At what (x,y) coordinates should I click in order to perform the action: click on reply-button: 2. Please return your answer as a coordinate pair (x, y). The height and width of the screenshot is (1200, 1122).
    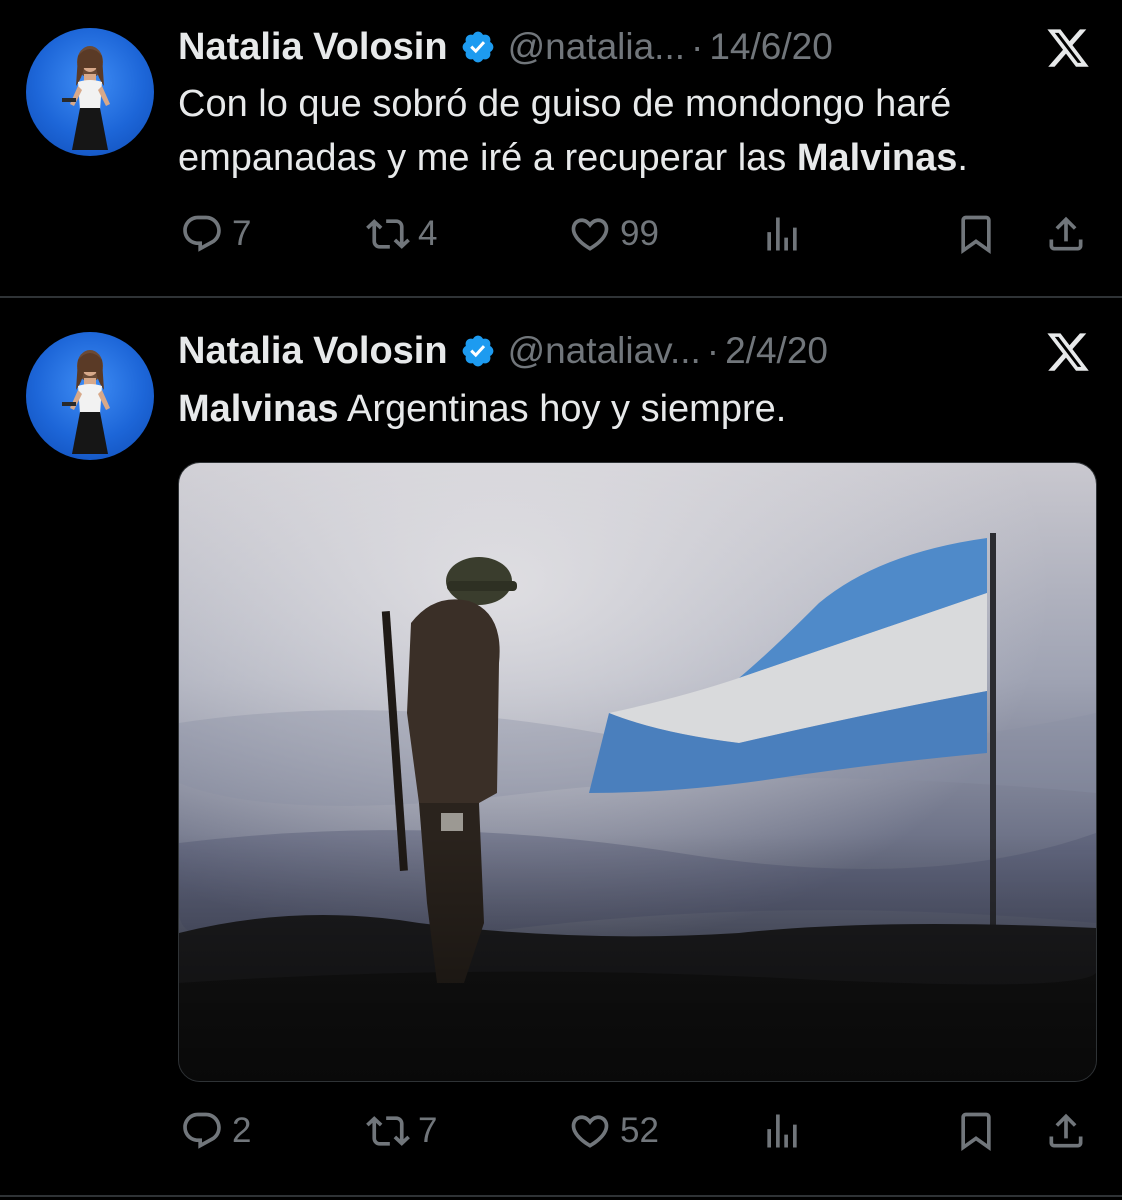
    Looking at the image, I should click on (215, 1131).